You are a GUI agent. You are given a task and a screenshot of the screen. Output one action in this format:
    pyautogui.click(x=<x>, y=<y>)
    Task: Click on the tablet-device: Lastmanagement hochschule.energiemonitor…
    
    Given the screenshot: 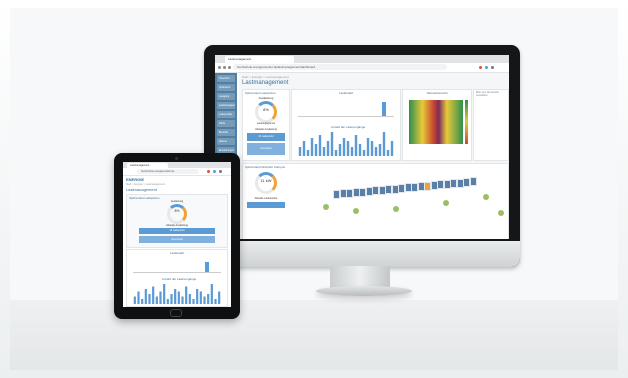 What is the action you would take?
    pyautogui.click(x=177, y=236)
    